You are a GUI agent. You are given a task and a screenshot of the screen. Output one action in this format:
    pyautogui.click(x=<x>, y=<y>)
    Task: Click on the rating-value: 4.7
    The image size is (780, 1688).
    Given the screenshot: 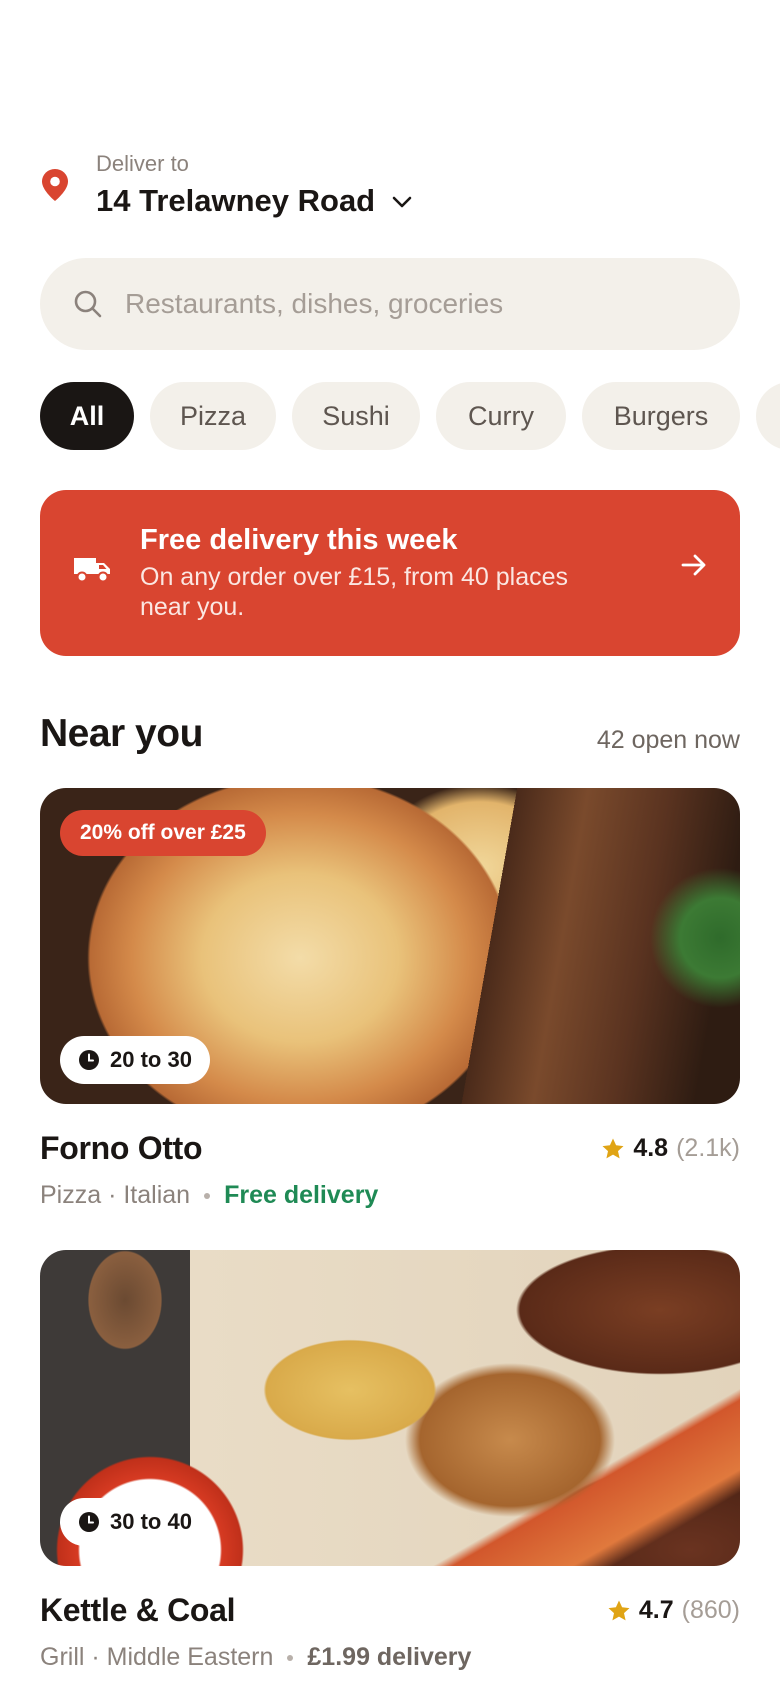 What is the action you would take?
    pyautogui.click(x=656, y=1610)
    